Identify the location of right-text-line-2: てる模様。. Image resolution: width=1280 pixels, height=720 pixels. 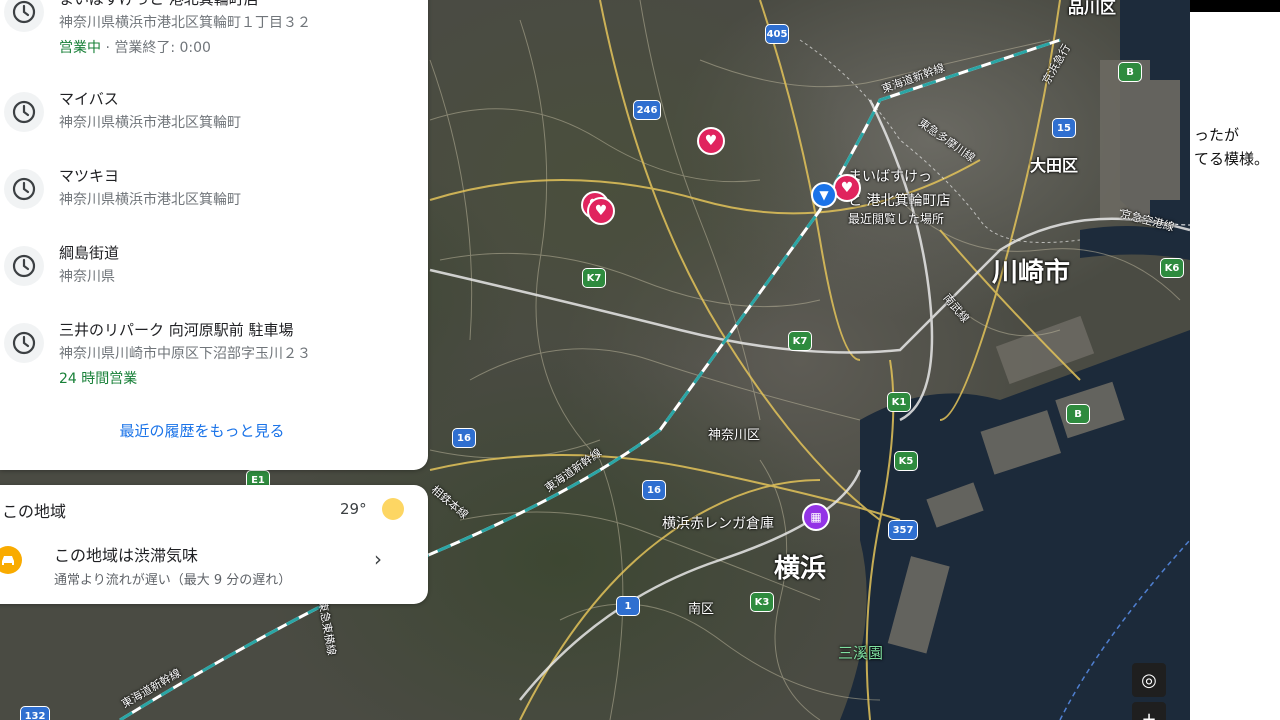
(1232, 159).